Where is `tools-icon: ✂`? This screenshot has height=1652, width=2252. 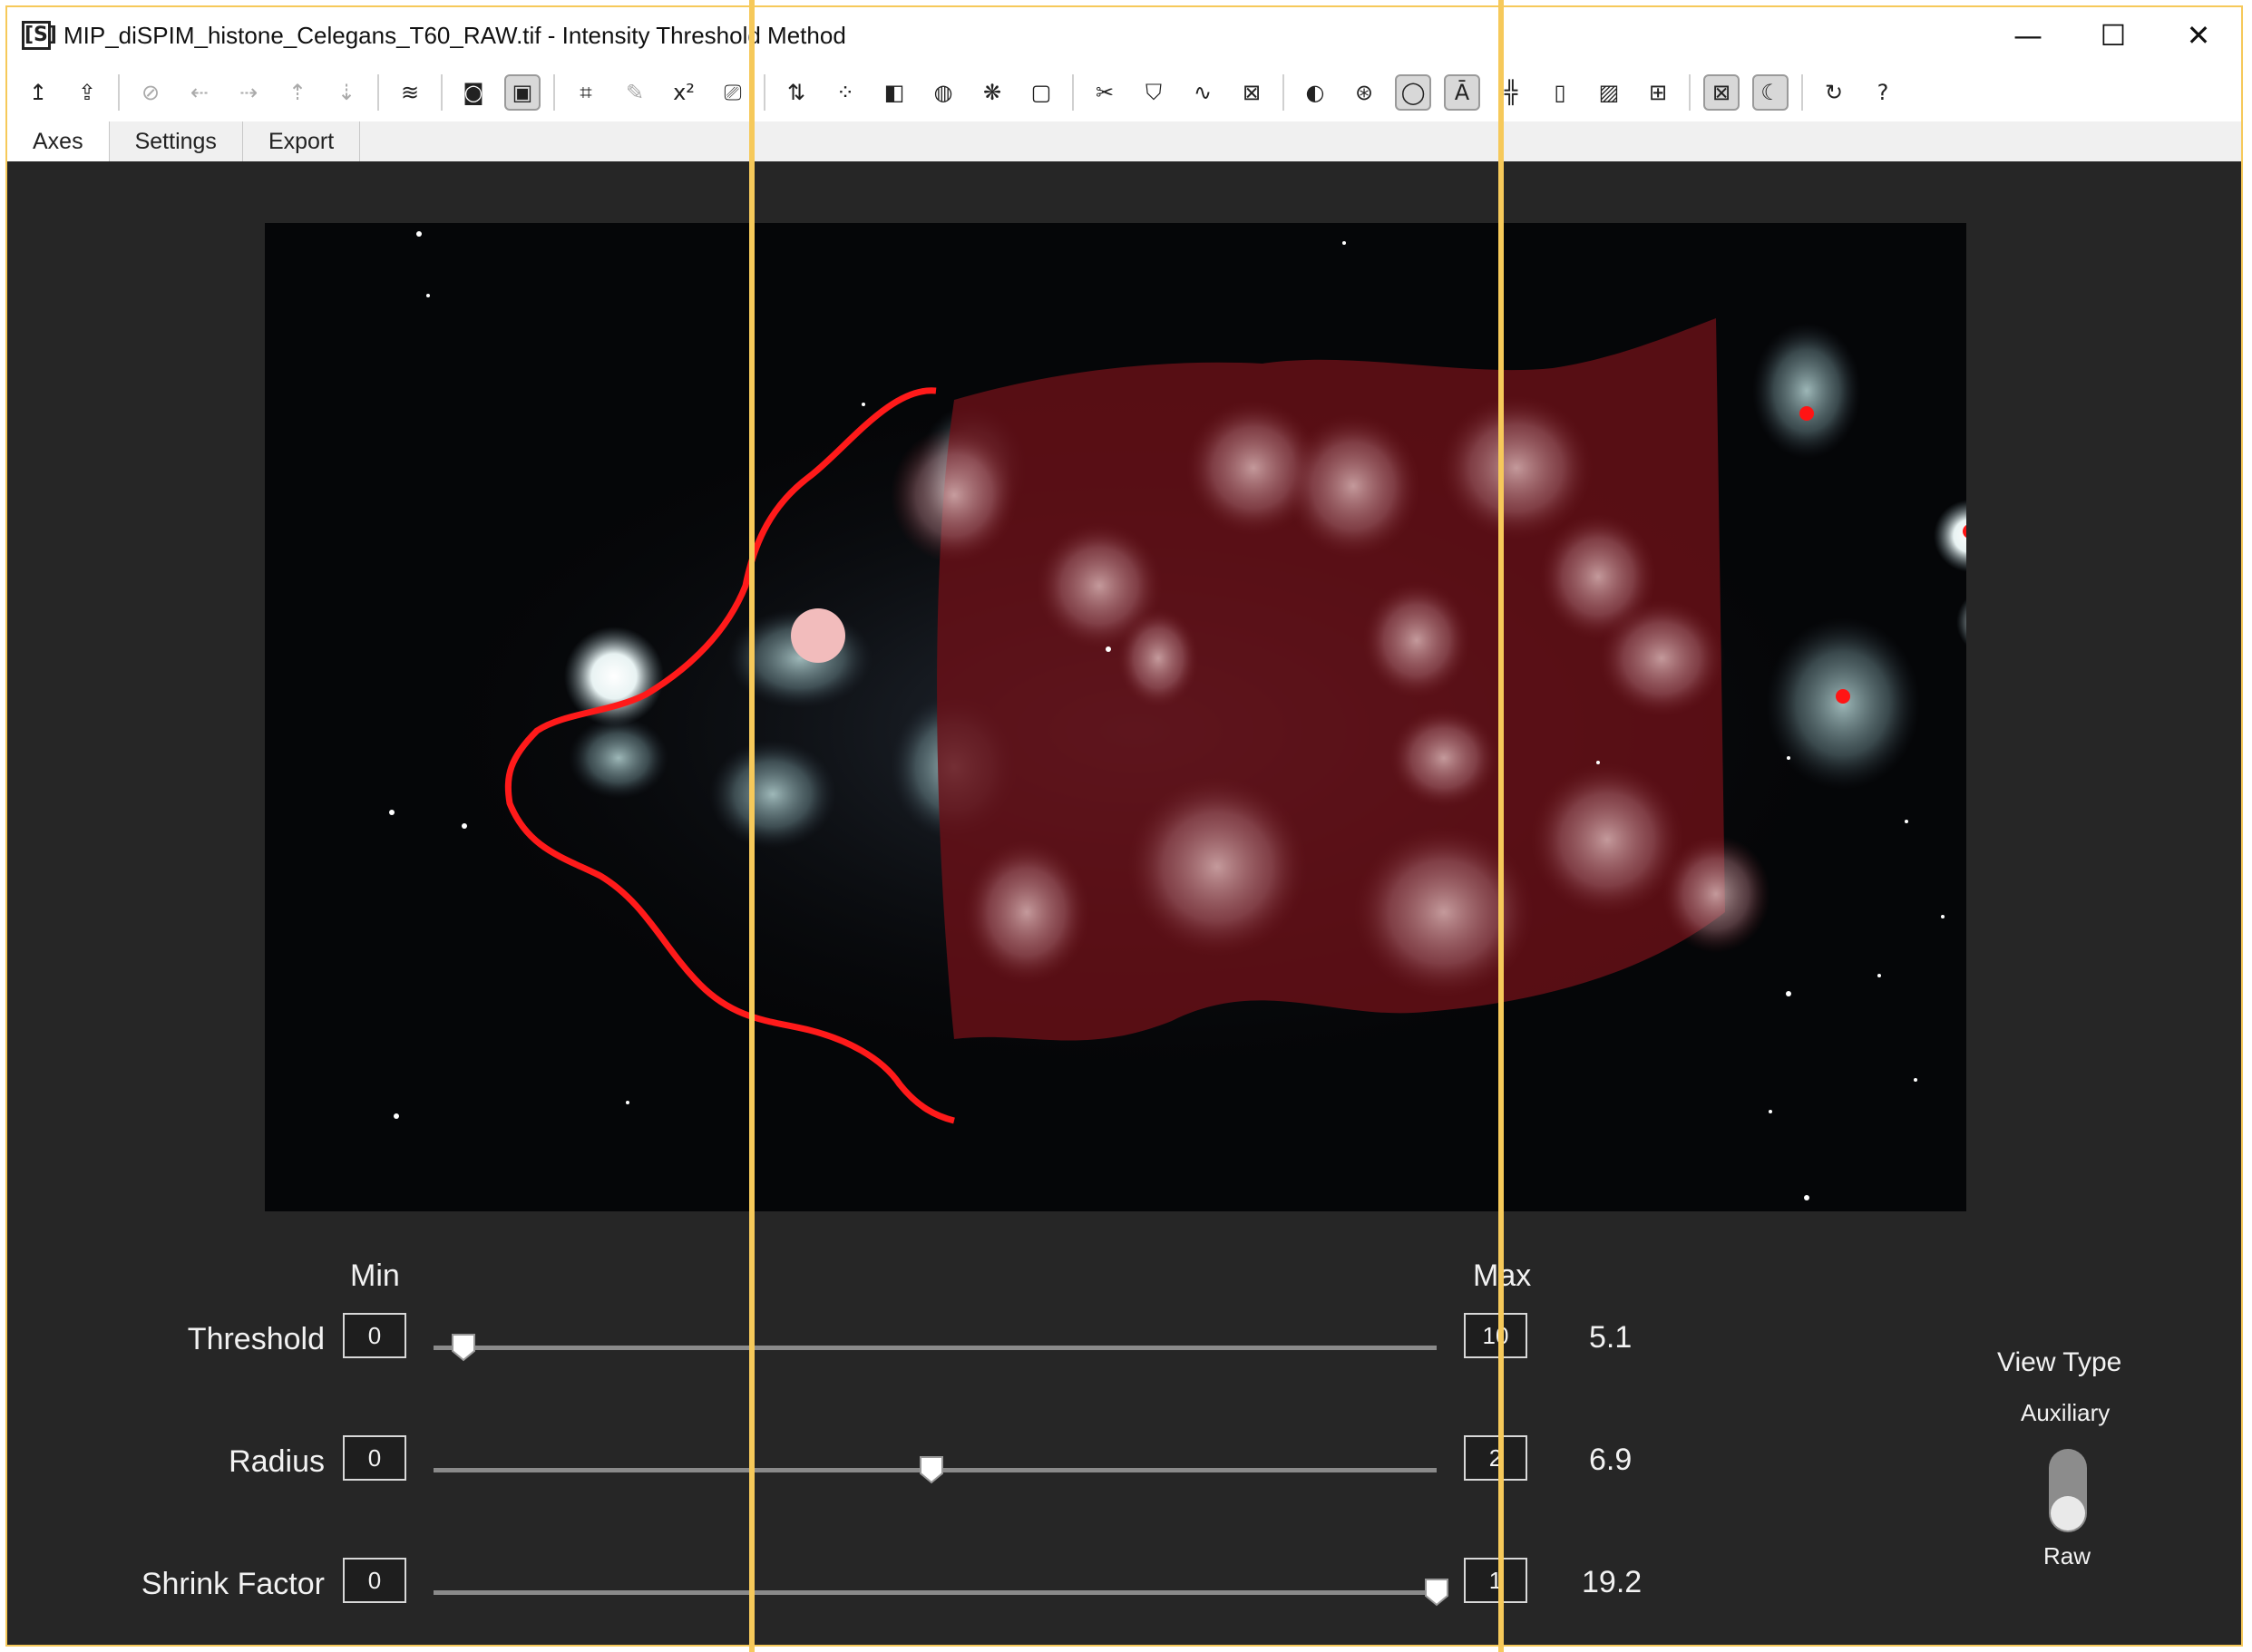 tools-icon: ✂ is located at coordinates (1105, 93).